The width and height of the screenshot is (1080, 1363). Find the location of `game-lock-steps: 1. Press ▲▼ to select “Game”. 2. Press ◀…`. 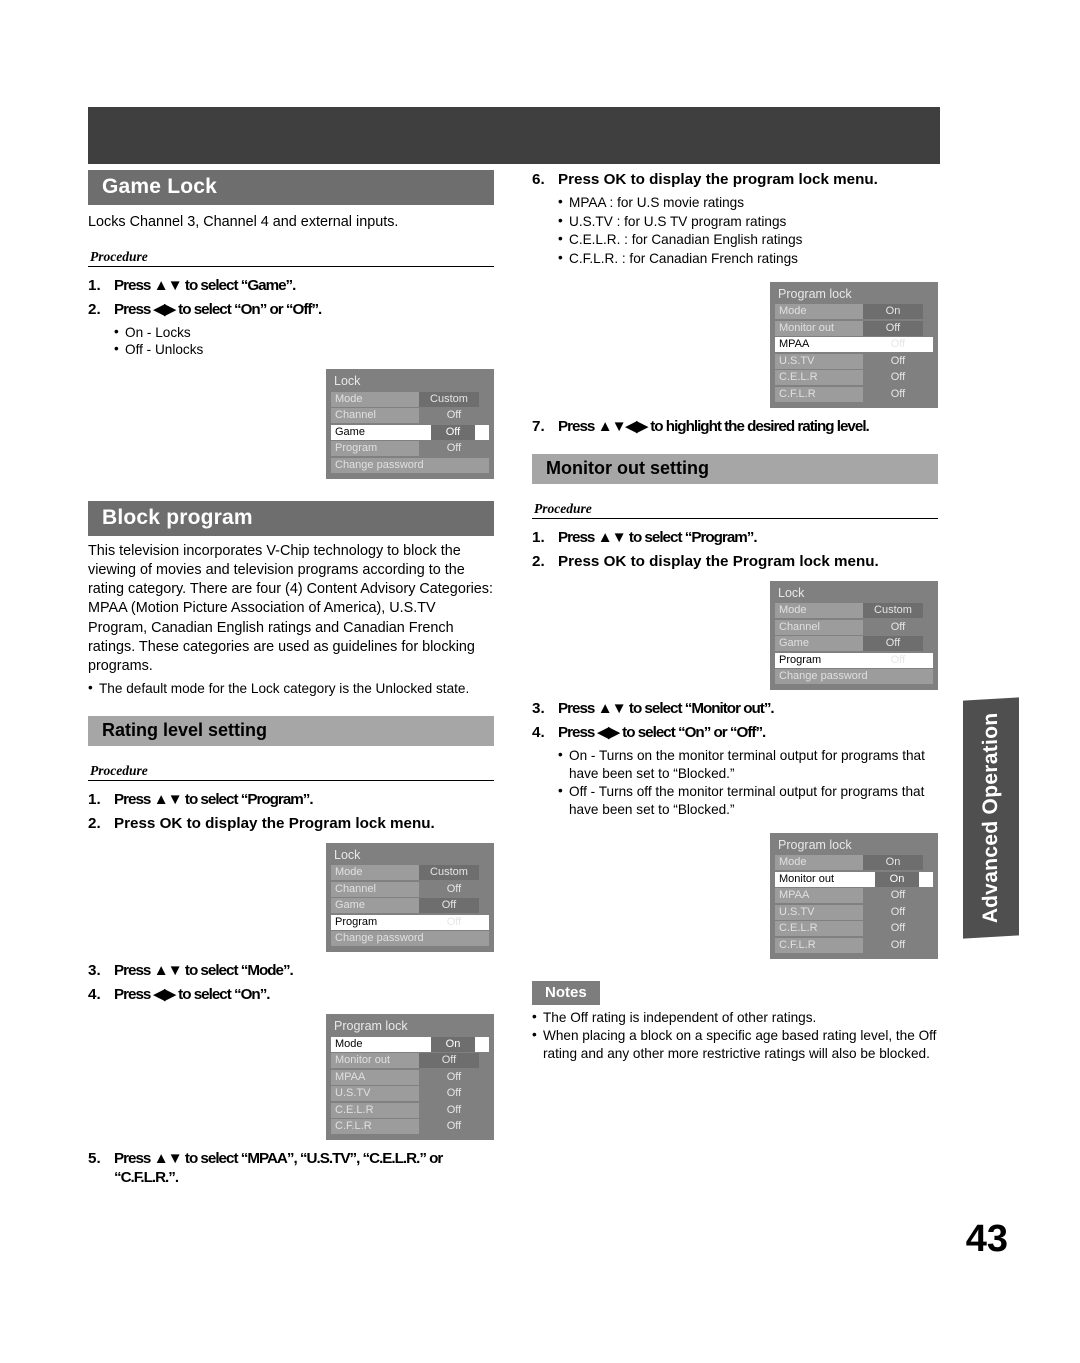

game-lock-steps: 1. Press ▲▼ to select “Game”. 2. Press ◀… is located at coordinates (291, 297).